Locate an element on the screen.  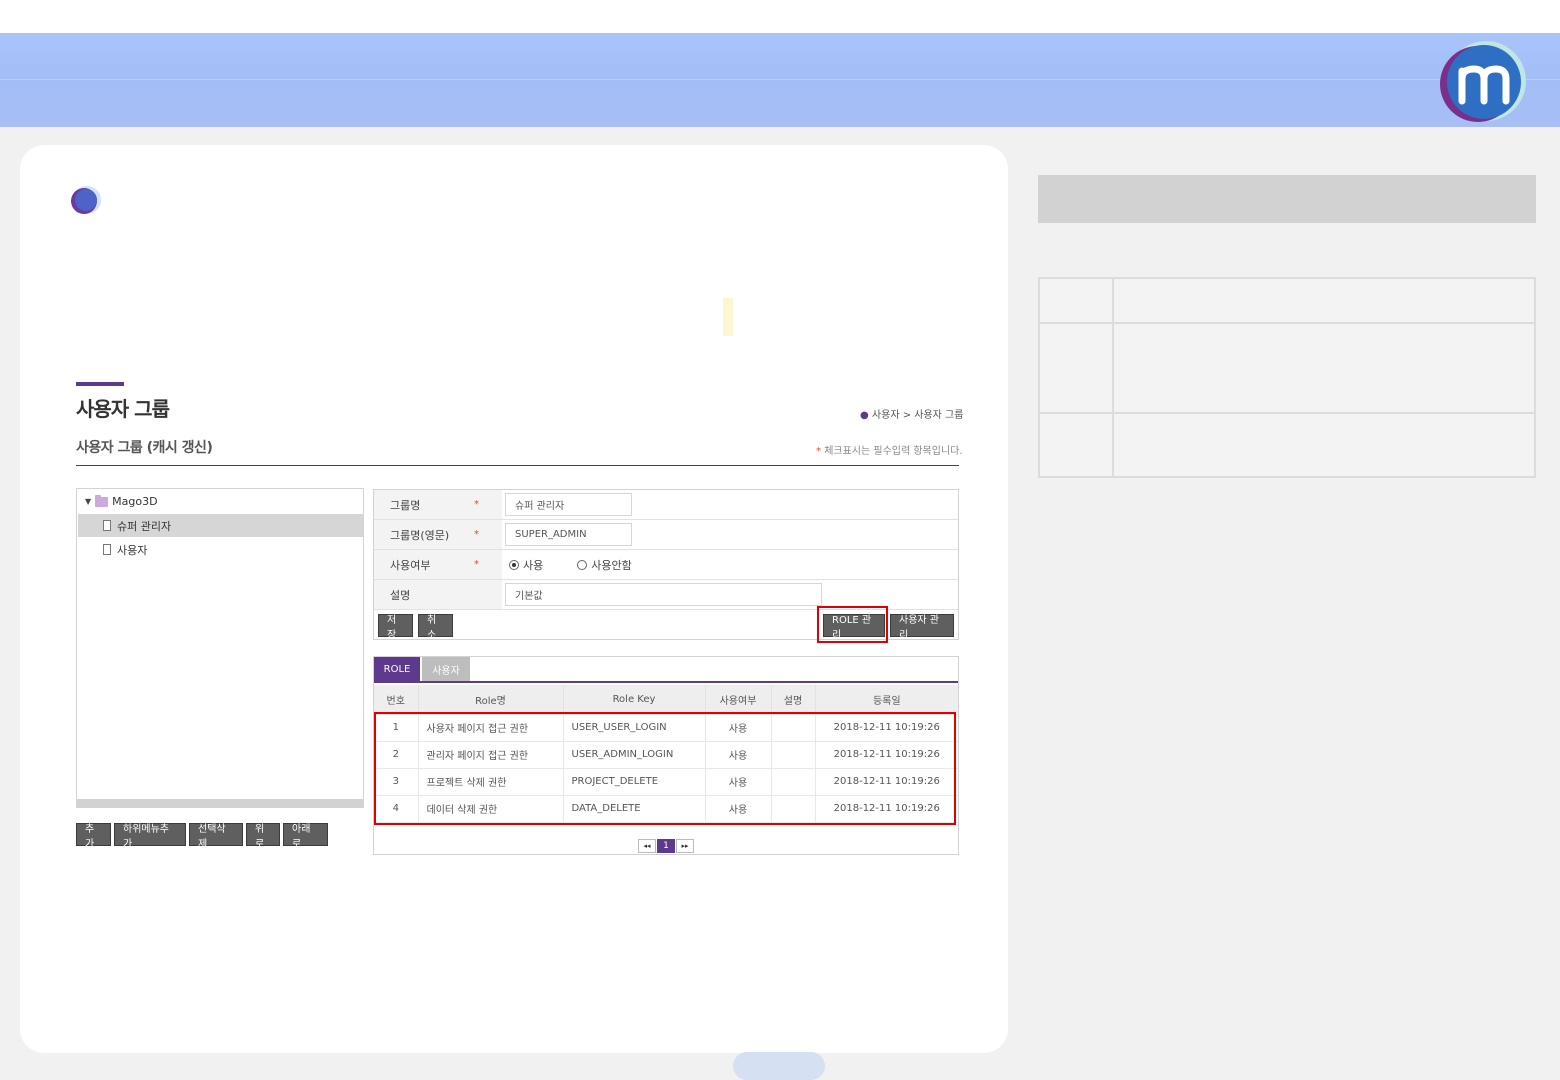
description-input: 기본값 is located at coordinates (663, 594).